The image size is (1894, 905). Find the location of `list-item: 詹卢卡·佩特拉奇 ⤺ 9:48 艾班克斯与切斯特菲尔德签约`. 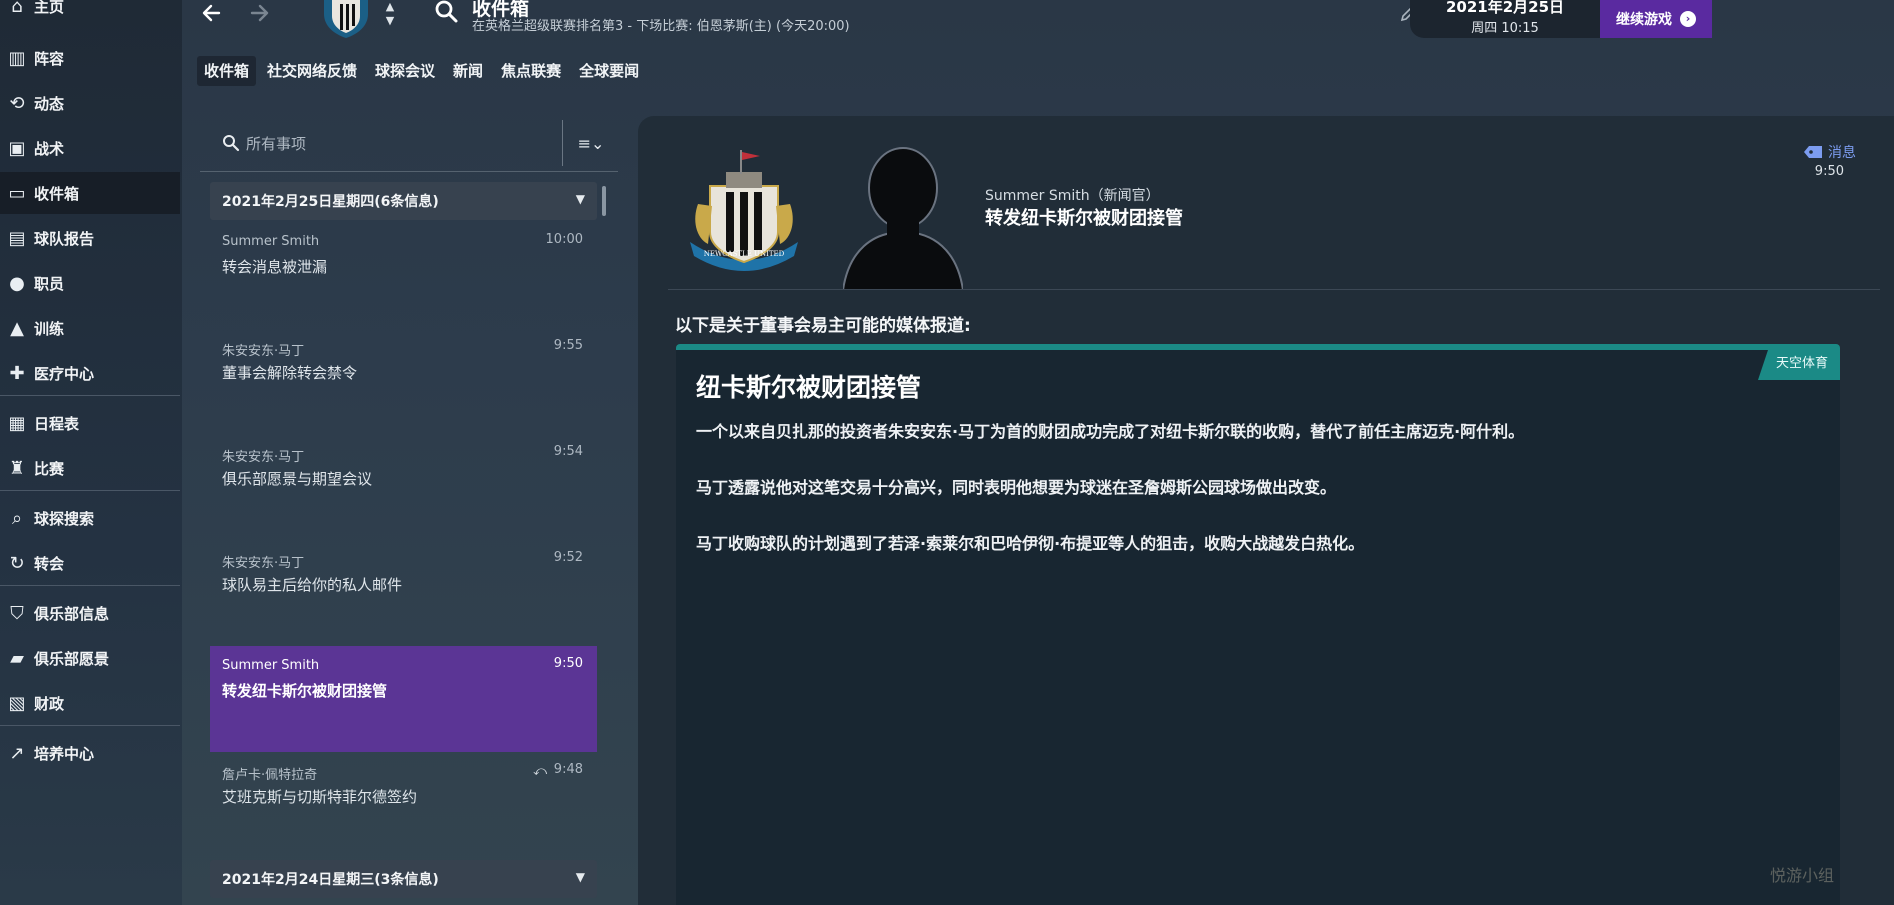

list-item: 詹卢卡·佩特拉奇 ⤺ 9:48 艾班克斯与切斯特菲尔德签约 is located at coordinates (403, 802).